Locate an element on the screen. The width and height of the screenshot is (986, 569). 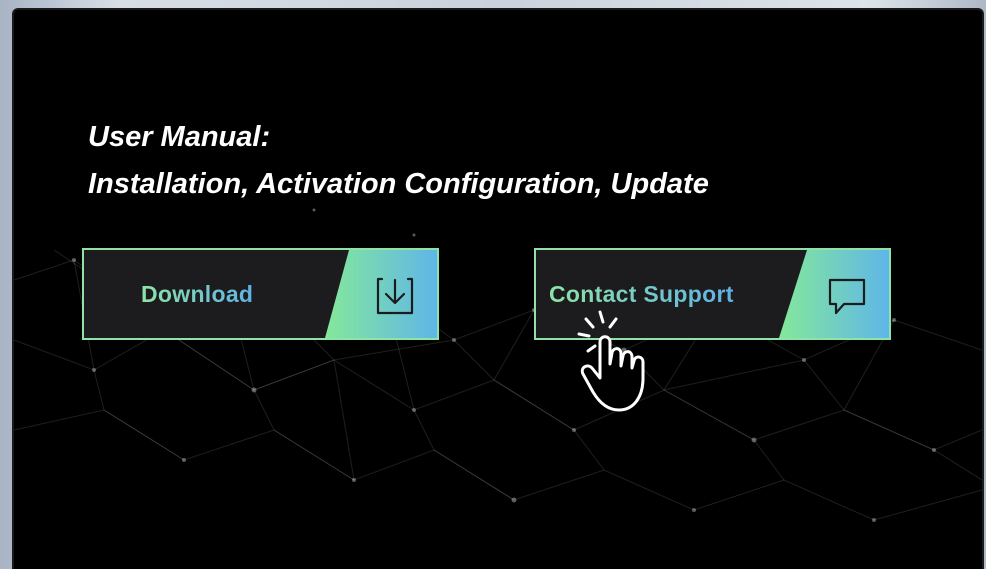
download-icon is located at coordinates (395, 296).